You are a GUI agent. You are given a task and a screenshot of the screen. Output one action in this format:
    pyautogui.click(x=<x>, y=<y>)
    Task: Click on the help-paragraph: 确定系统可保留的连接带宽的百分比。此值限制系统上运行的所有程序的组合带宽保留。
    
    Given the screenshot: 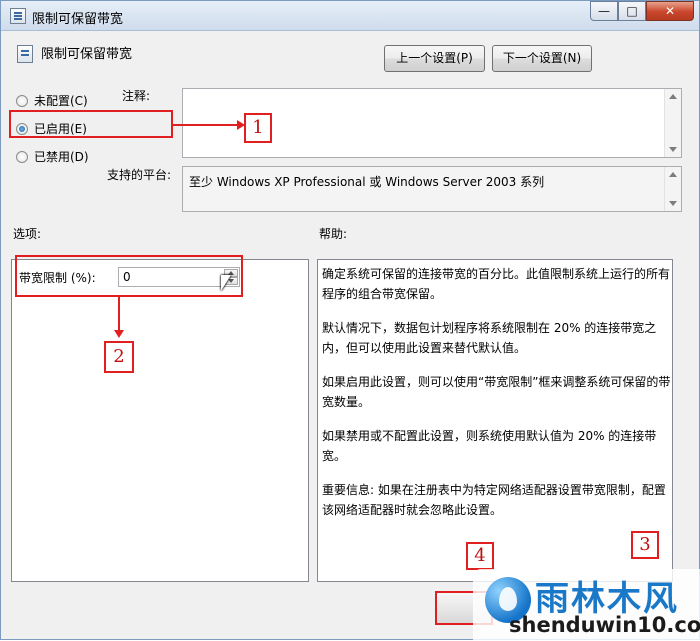 What is the action you would take?
    pyautogui.click(x=496, y=284)
    